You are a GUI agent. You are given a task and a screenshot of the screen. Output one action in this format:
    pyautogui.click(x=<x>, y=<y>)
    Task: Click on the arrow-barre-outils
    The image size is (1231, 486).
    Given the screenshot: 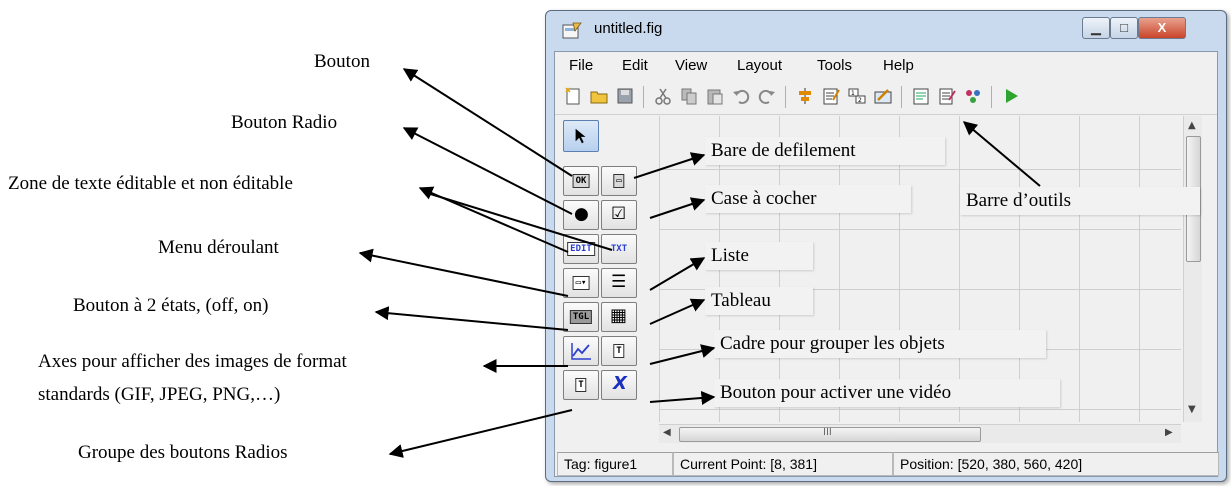 What is the action you would take?
    pyautogui.click(x=1001, y=154)
    